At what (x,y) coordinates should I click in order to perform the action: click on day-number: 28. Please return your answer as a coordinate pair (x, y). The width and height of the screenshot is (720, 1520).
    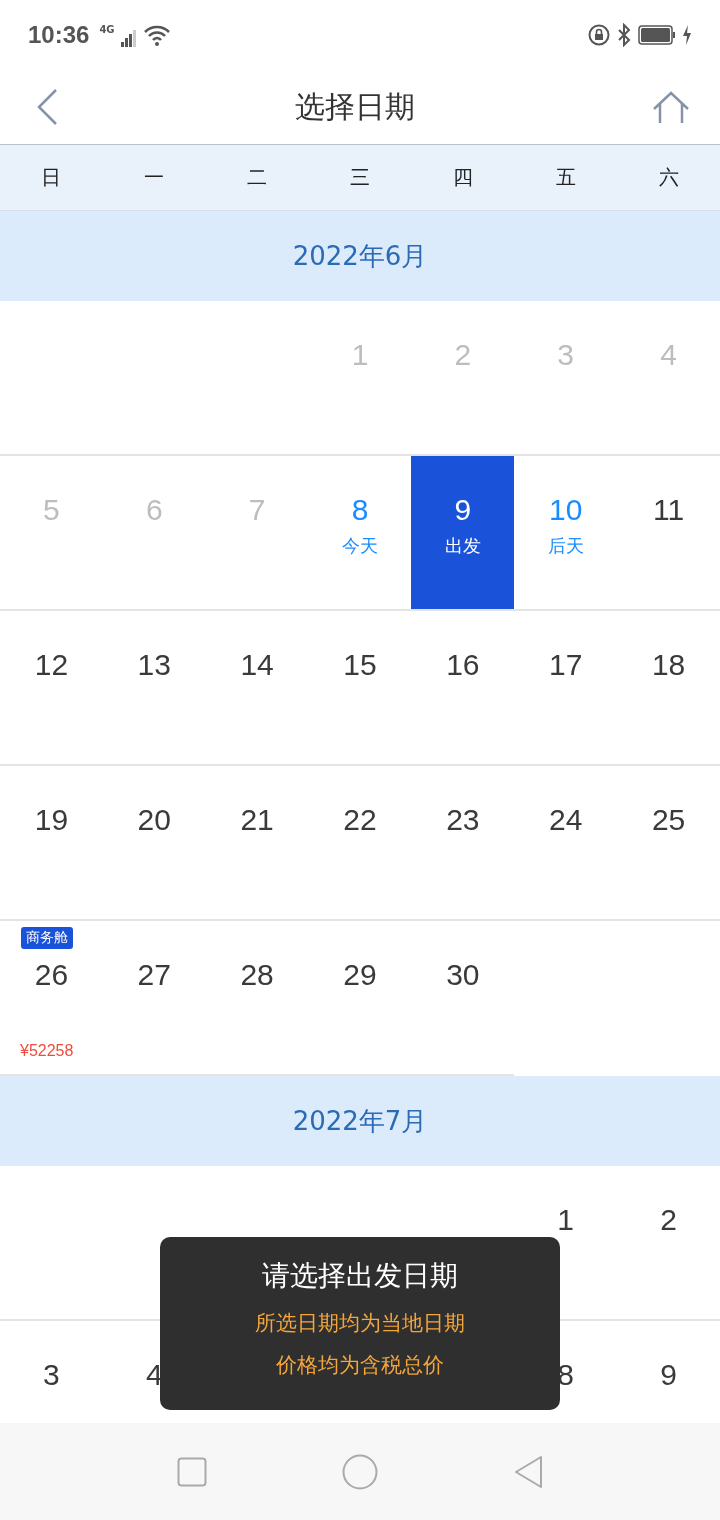
    Looking at the image, I should click on (257, 975).